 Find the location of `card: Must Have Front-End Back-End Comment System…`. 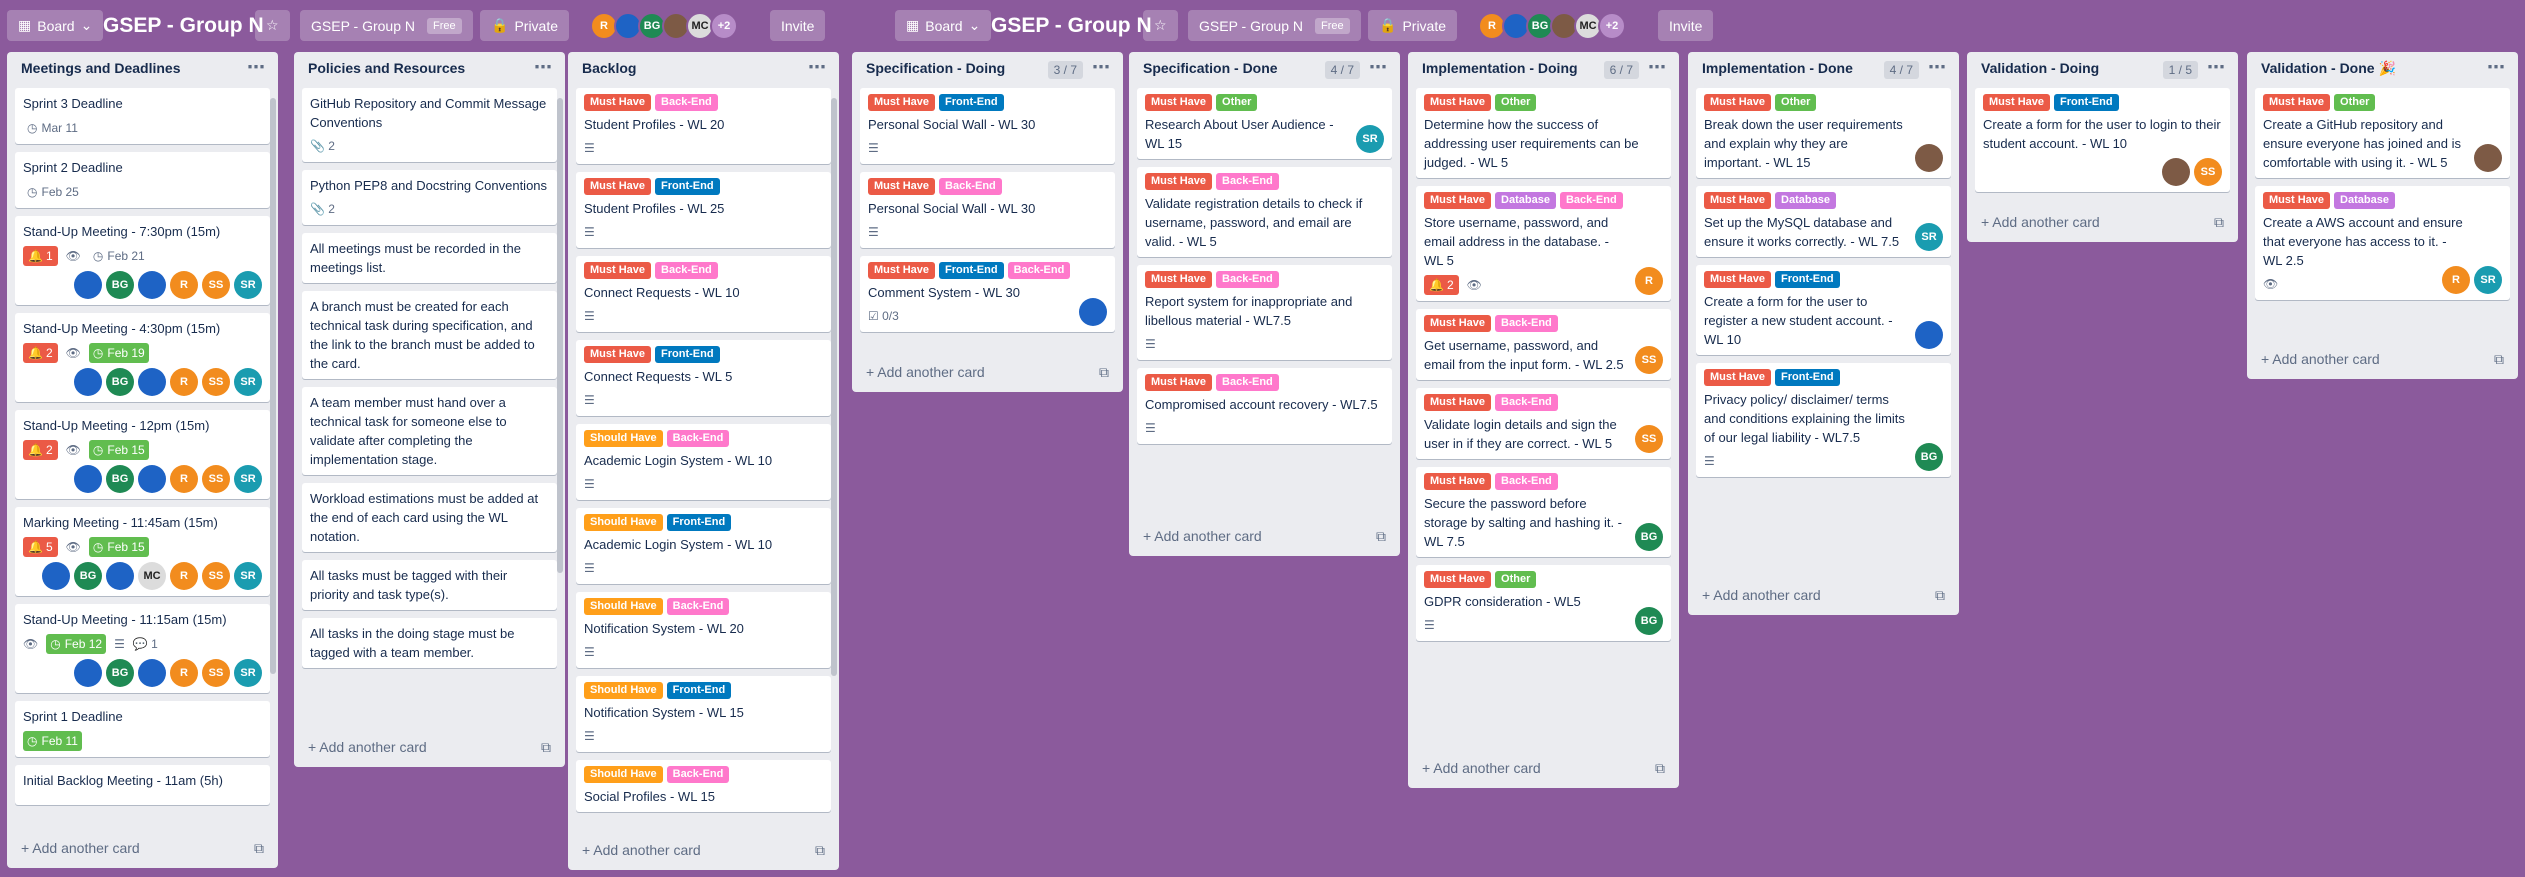

card: Must Have Front-End Back-End Comment System… is located at coordinates (987, 294).